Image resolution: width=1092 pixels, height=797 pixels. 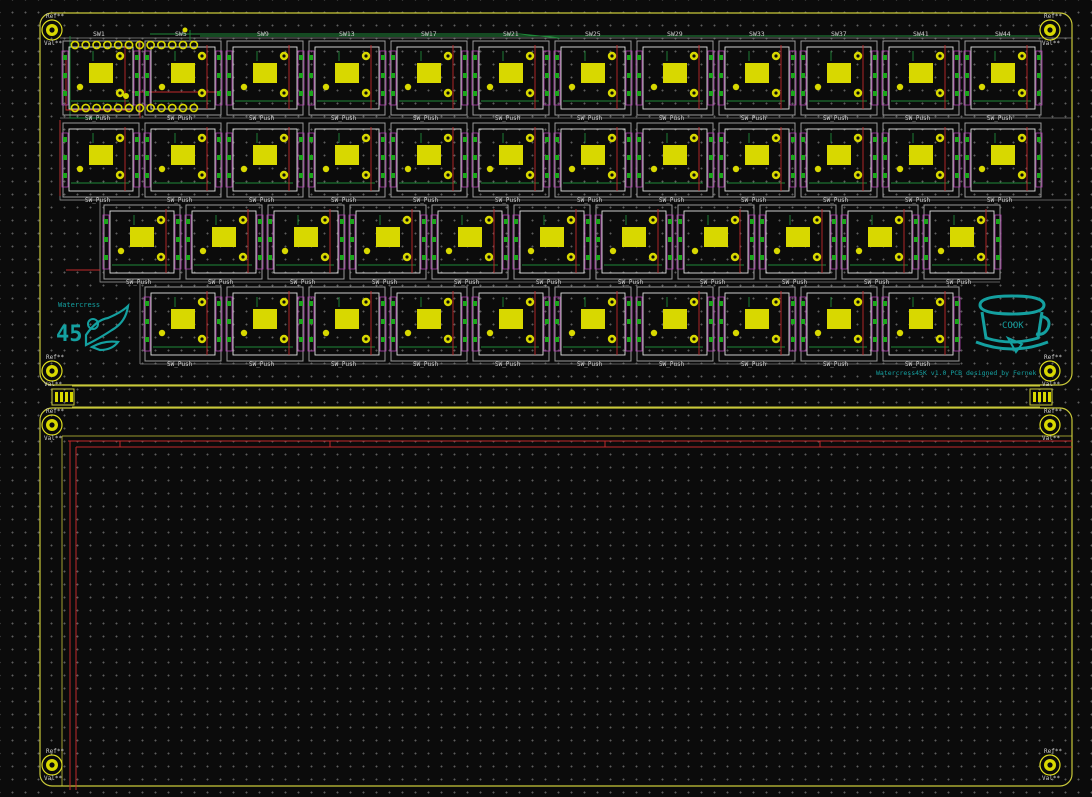 What do you see at coordinates (839, 76) in the screenshot?
I see `key-switch: SW_Push SW37` at bounding box center [839, 76].